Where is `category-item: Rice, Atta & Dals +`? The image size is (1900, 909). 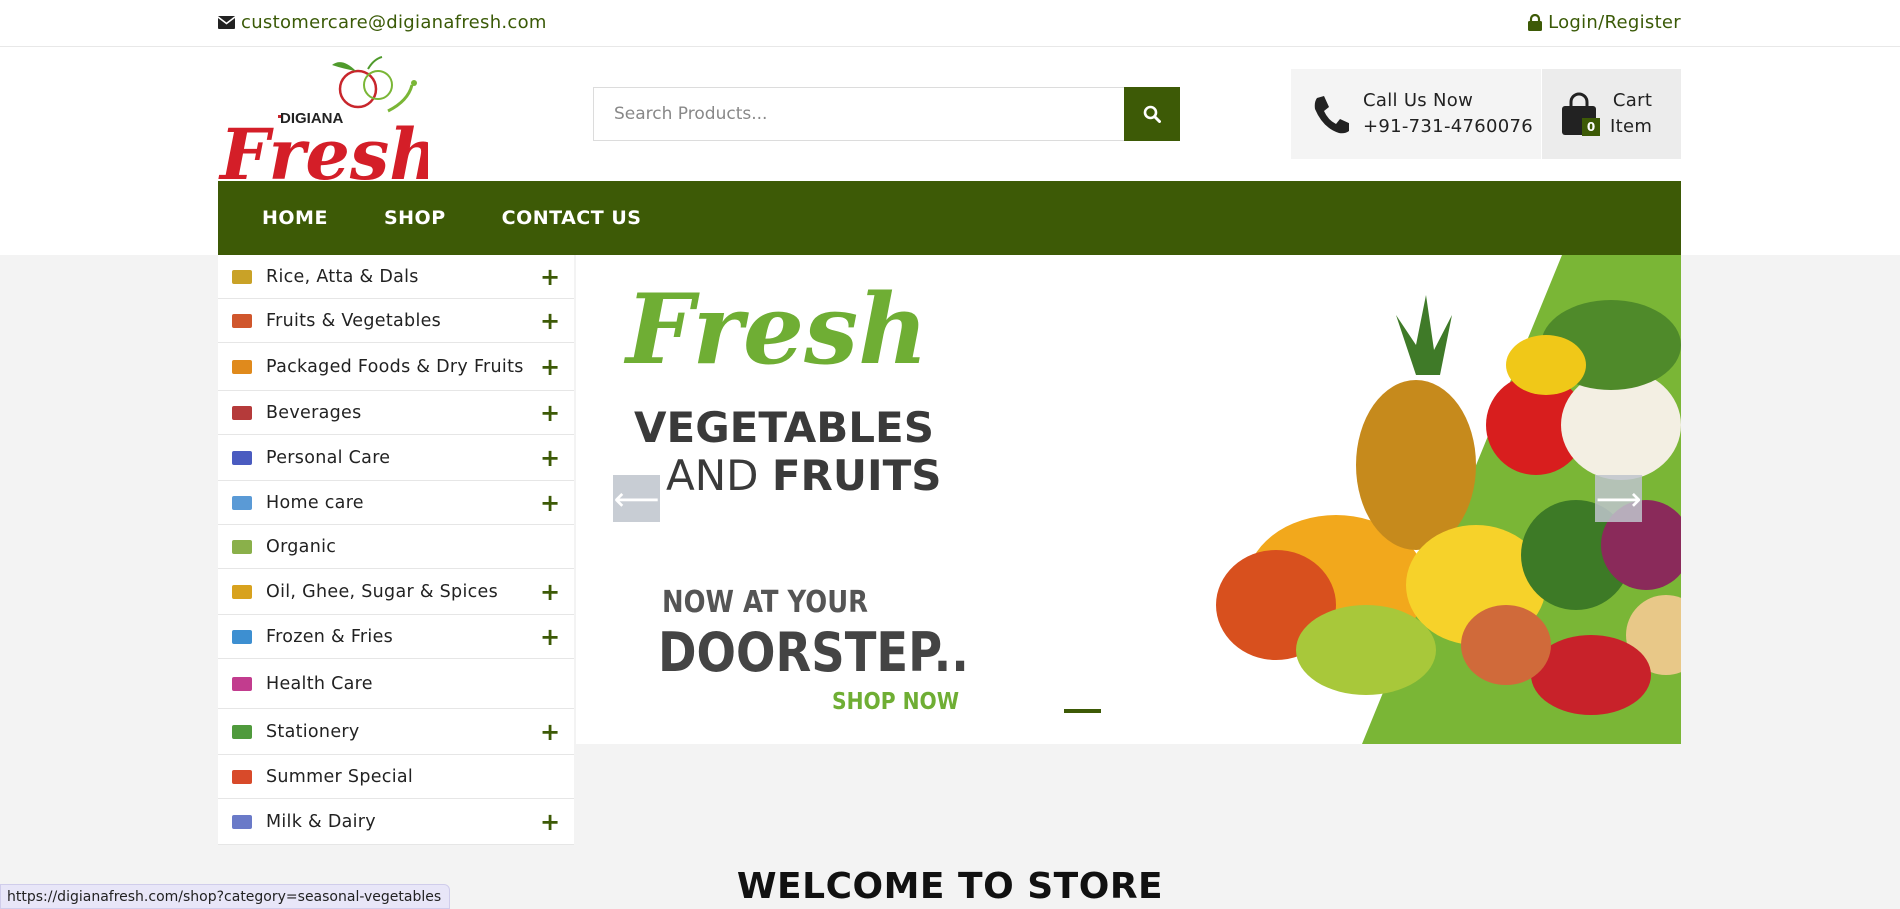
category-item: Rice, Atta & Dals + is located at coordinates (396, 277).